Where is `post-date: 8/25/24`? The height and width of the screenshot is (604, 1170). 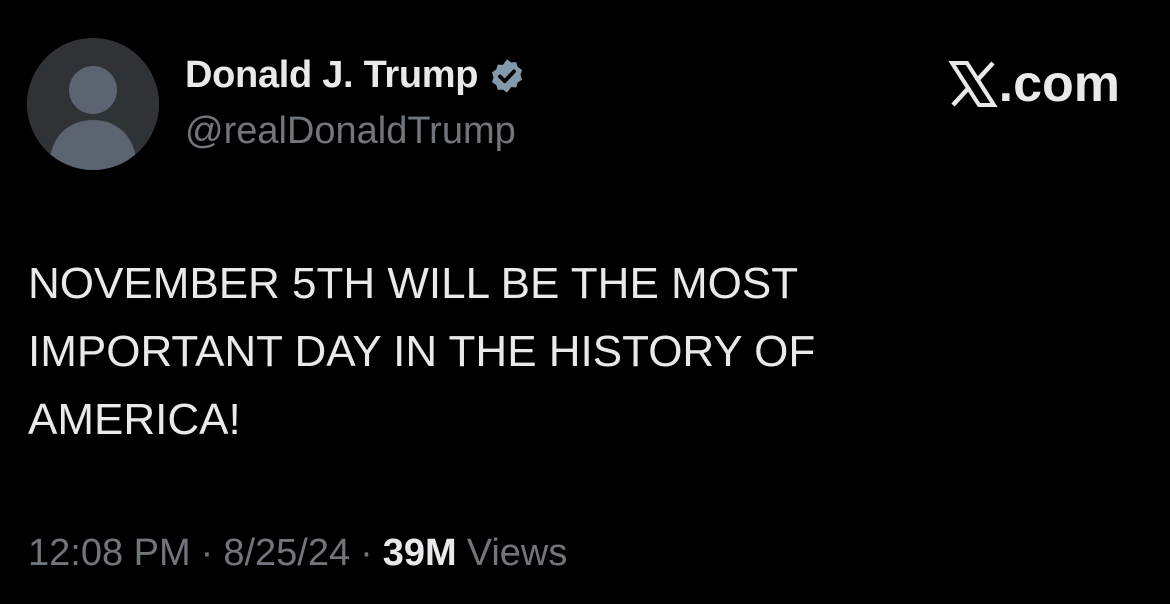 post-date: 8/25/24 is located at coordinates (286, 553).